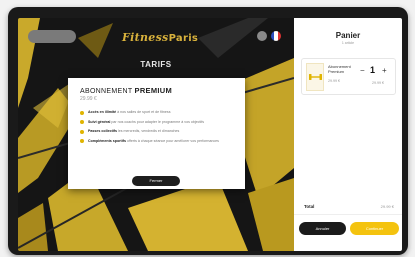 This screenshot has height=257, width=415. I want to click on cancel-button: Annuler, so click(322, 228).